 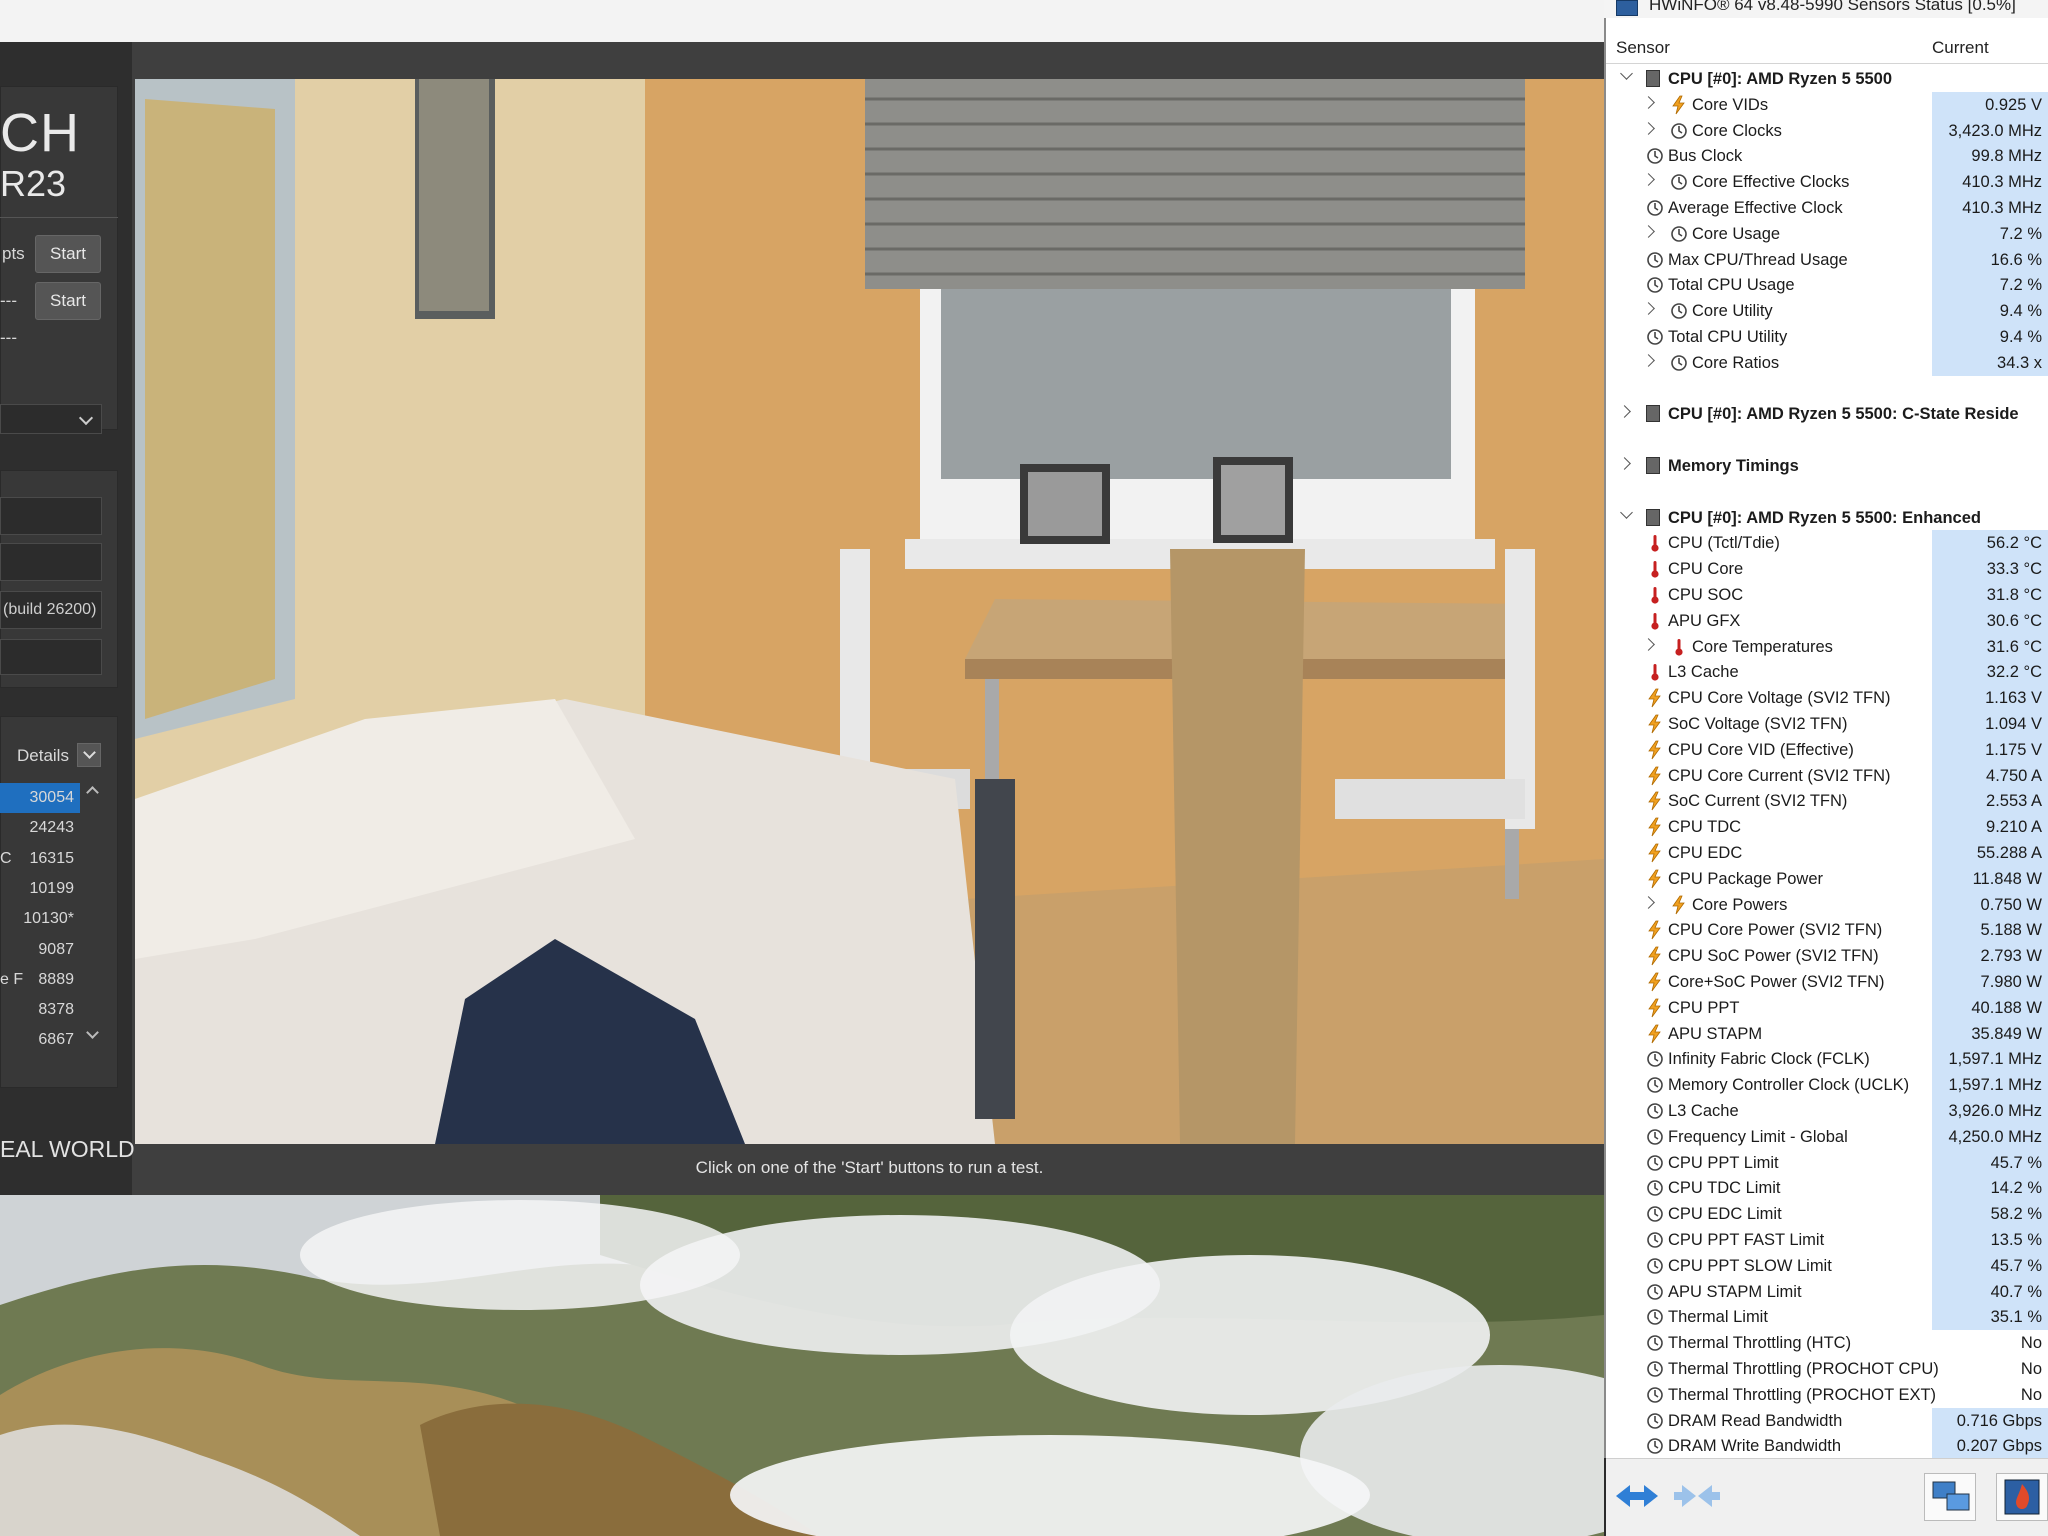 What do you see at coordinates (2022, 1497) in the screenshot?
I see `sensor-settings-button` at bounding box center [2022, 1497].